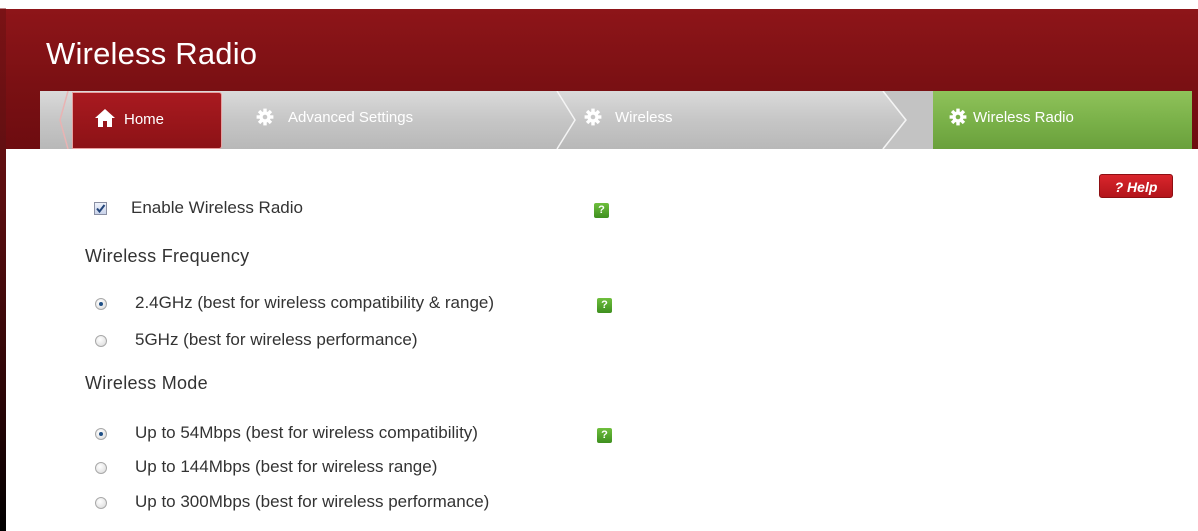  Describe the element at coordinates (725, 120) in the screenshot. I see `breadcrumb-item-wireless: Wireless` at that location.